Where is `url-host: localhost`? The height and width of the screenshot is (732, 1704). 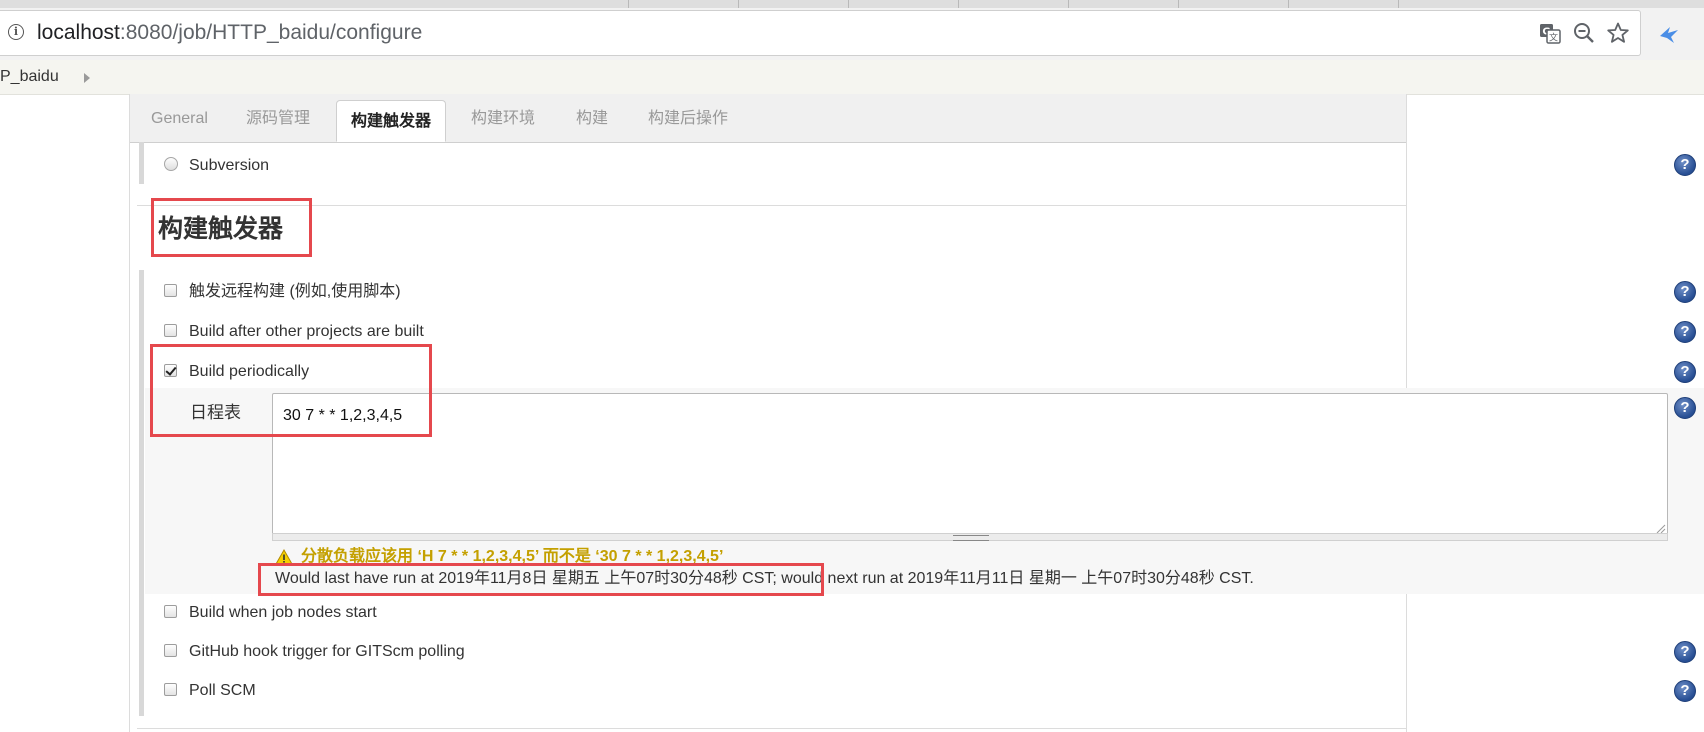 url-host: localhost is located at coordinates (78, 32).